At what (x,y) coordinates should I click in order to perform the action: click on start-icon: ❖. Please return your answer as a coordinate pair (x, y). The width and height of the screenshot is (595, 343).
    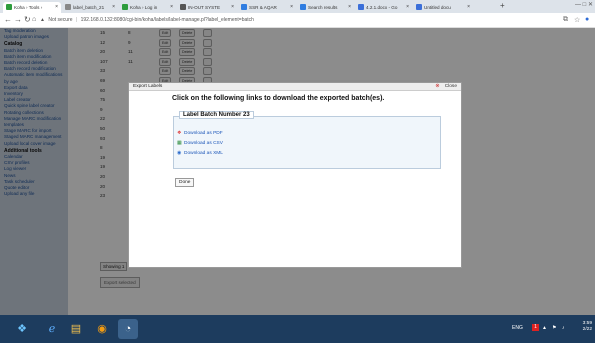
    Looking at the image, I should click on (22, 329).